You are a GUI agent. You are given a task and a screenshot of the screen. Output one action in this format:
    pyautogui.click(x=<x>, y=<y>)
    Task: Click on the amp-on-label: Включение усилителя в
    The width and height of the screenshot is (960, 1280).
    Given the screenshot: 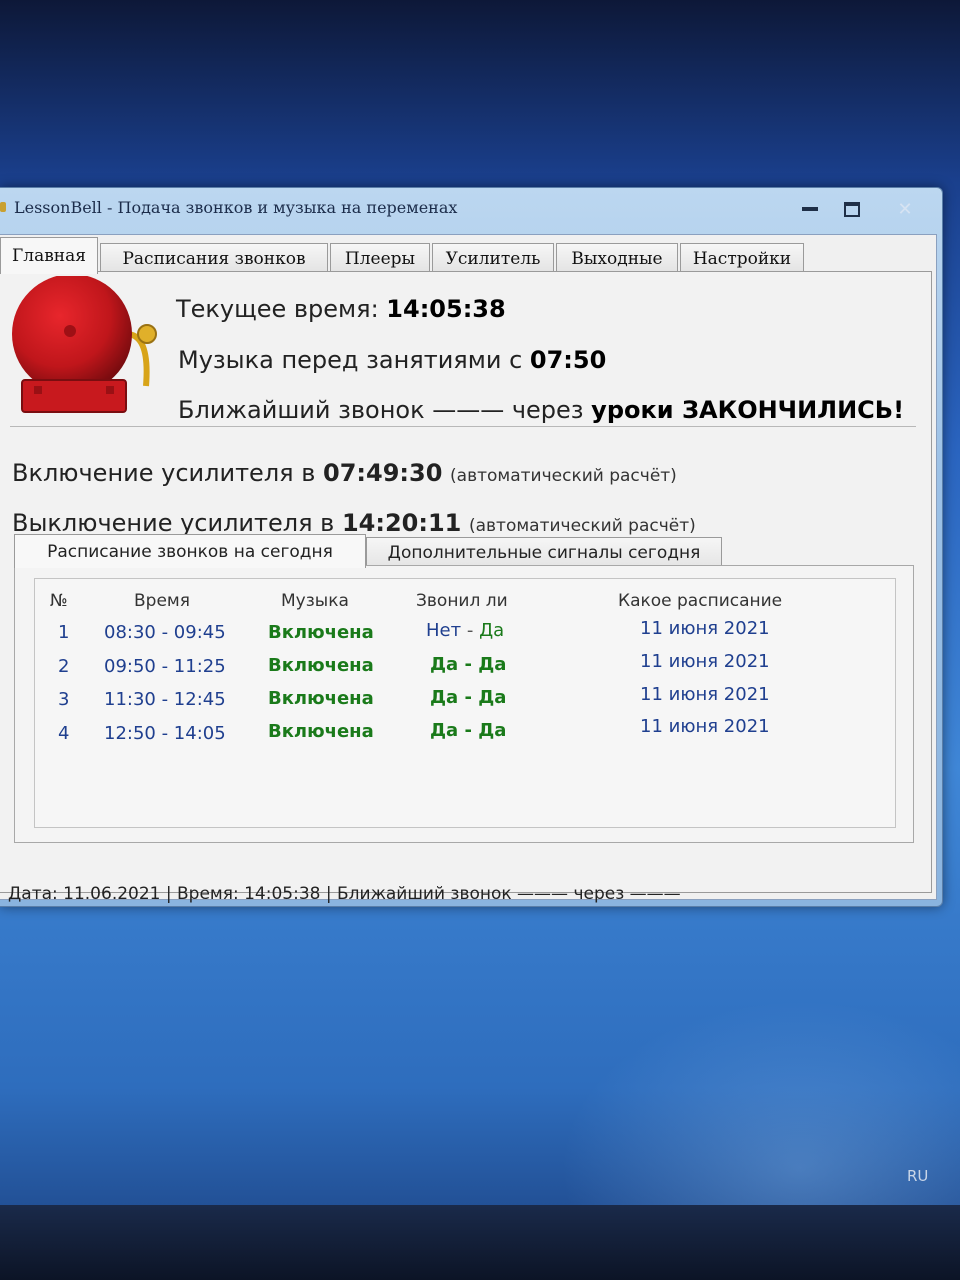 What is the action you would take?
    pyautogui.click(x=167, y=473)
    